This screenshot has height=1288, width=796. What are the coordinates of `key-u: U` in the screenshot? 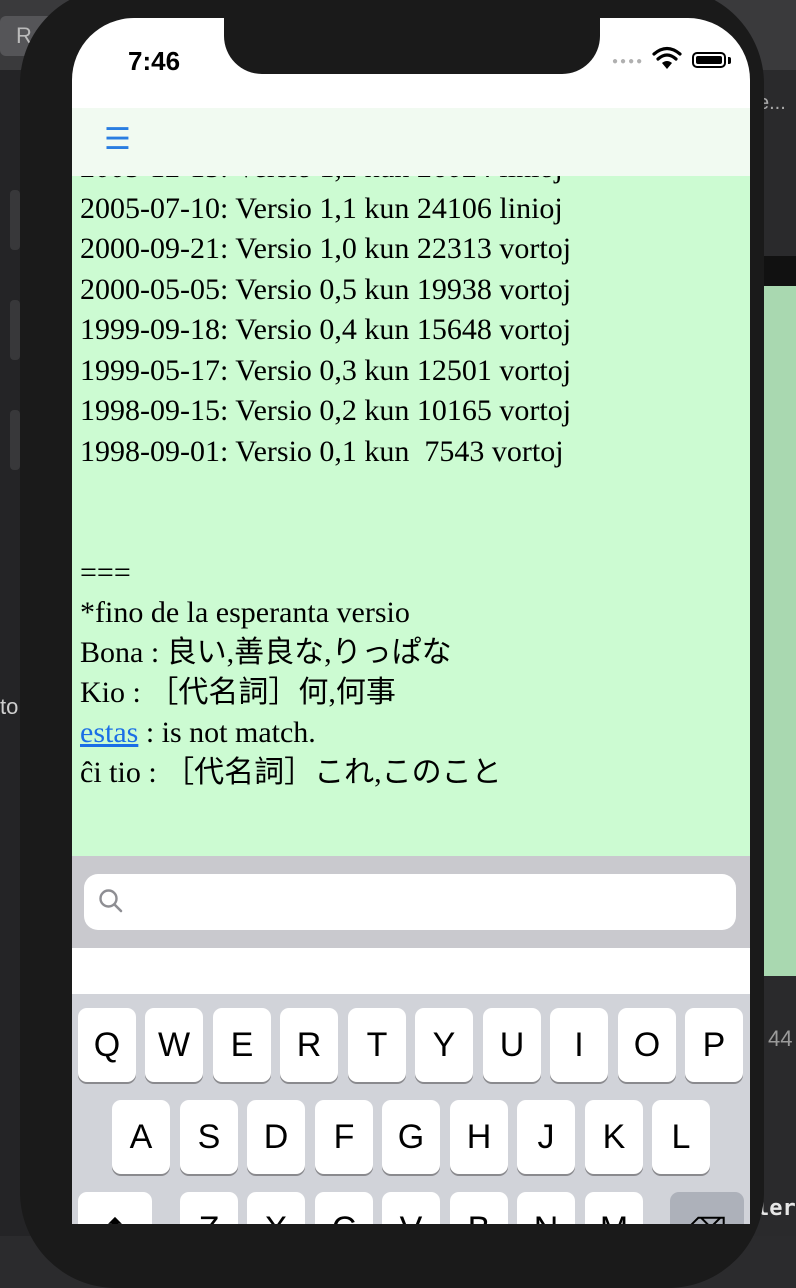 It's located at (512, 1045).